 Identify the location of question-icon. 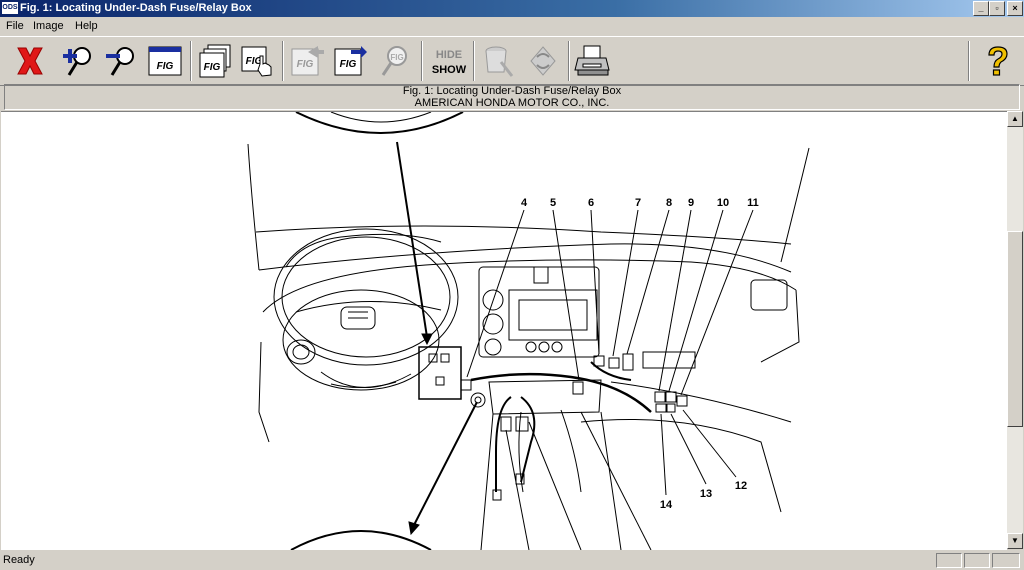
(998, 61).